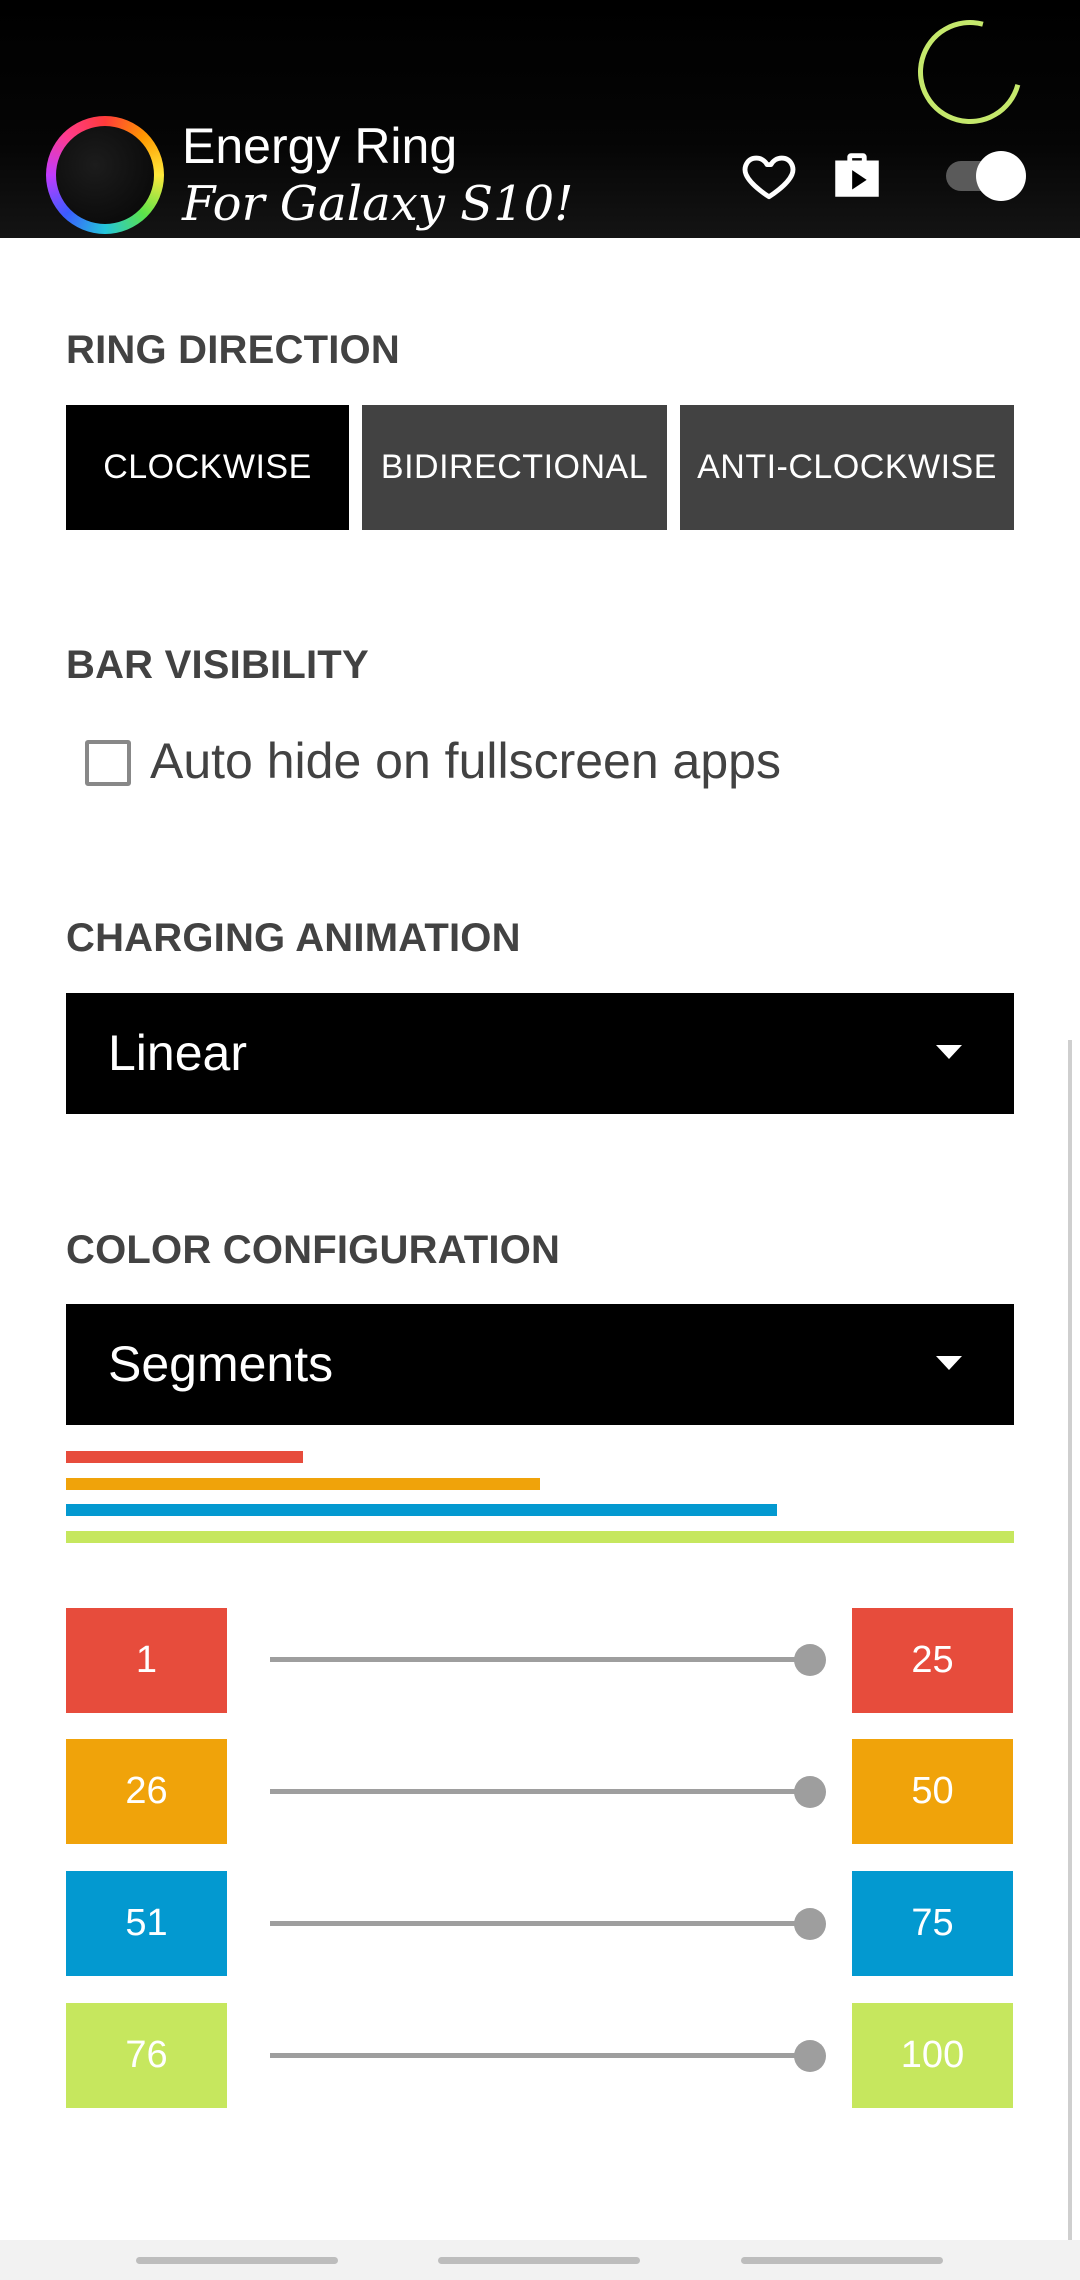 The width and height of the screenshot is (1080, 2280). I want to click on nav-handle-right, so click(842, 2260).